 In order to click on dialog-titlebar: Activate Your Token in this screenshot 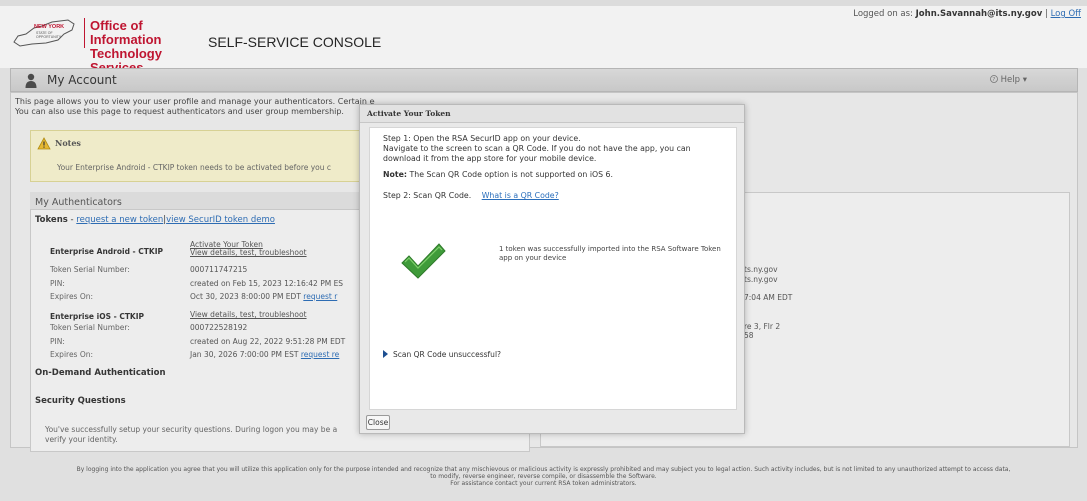, I will do `click(552, 114)`.